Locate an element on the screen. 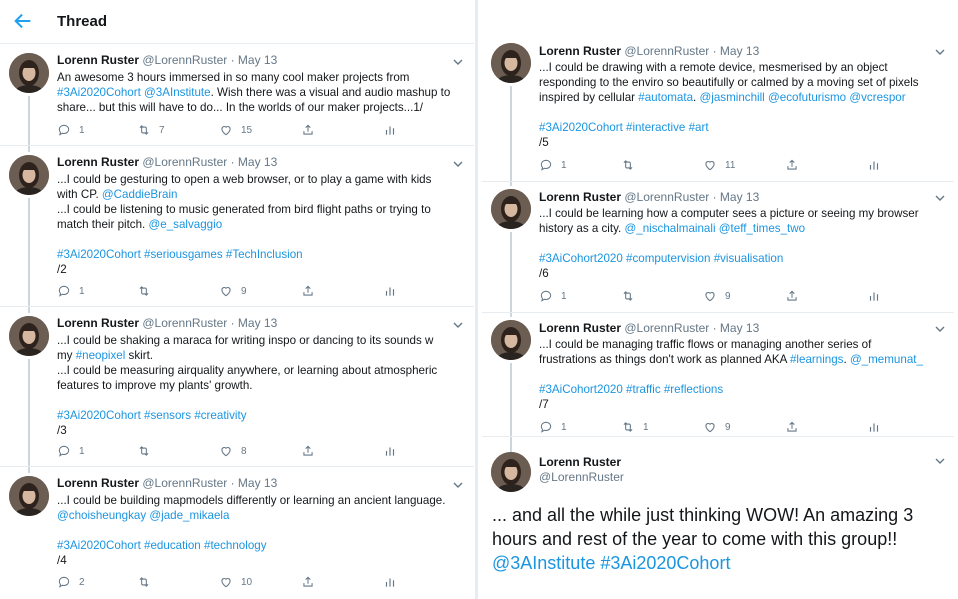 The width and height of the screenshot is (958, 599). mention-link: @_memunat_ is located at coordinates (886, 359).